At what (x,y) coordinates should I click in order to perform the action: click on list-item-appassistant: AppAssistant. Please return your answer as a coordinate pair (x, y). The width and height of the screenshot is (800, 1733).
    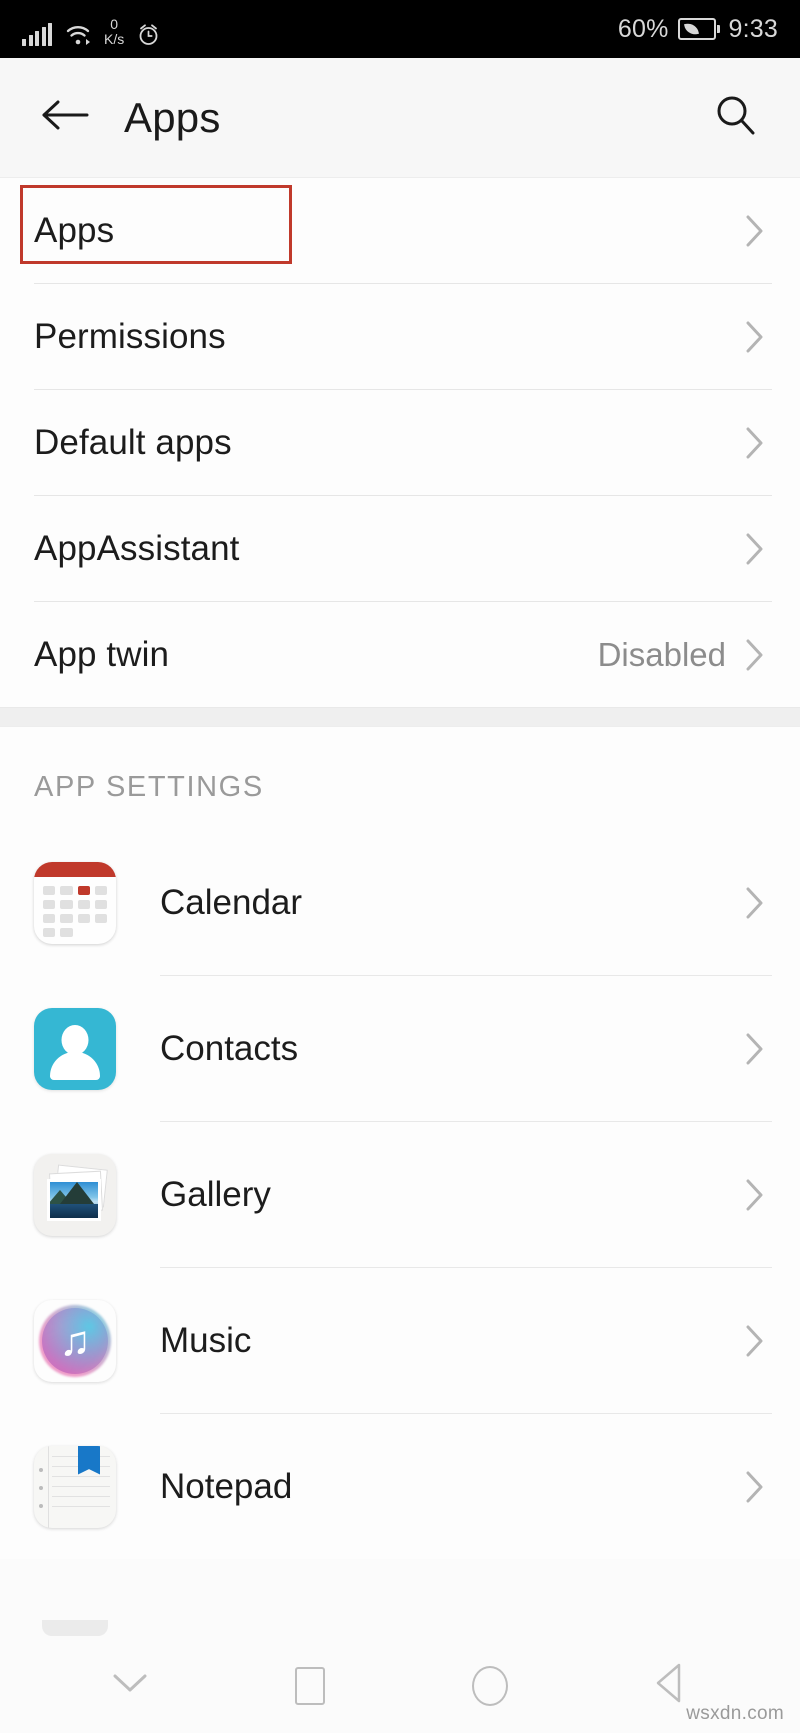
    Looking at the image, I should click on (400, 548).